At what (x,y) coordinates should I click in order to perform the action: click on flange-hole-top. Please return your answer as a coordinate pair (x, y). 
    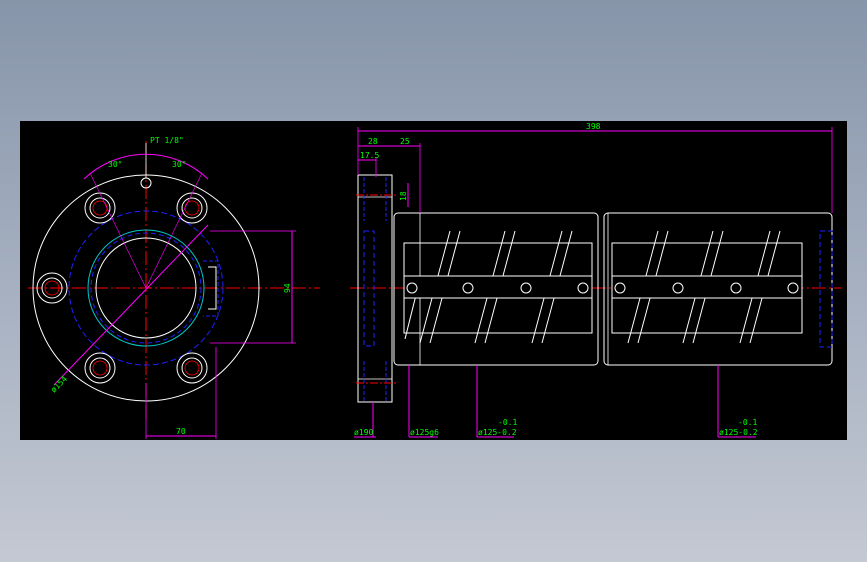
    Looking at the image, I should click on (375, 199).